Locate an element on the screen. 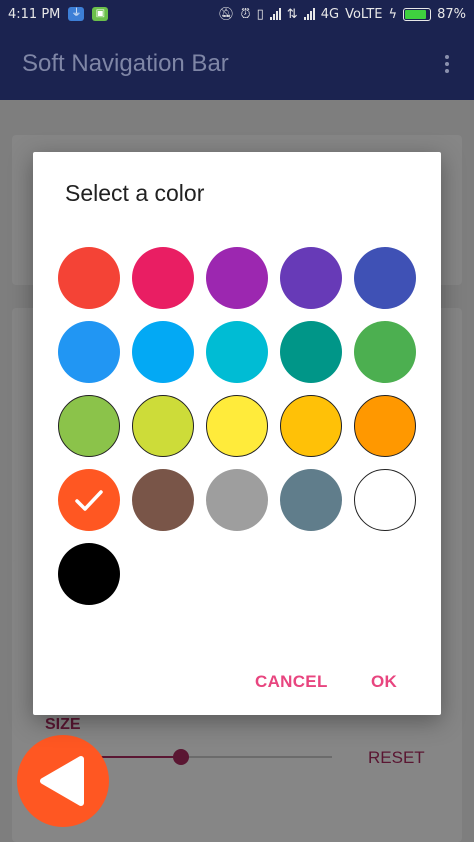  soft-back-button is located at coordinates (63, 781).